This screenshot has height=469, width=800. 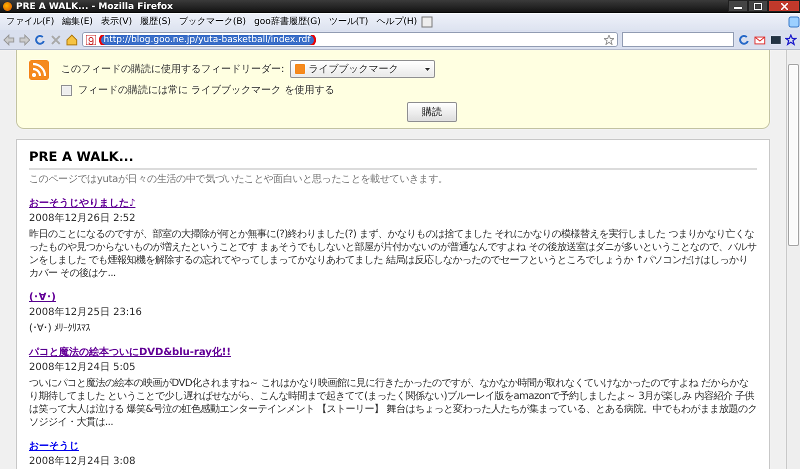 What do you see at coordinates (239, 179) in the screenshot?
I see `blog-description: このページではyutaが日々の生活の中で気づいたことや面白いと思ったことを載せていきます。` at bounding box center [239, 179].